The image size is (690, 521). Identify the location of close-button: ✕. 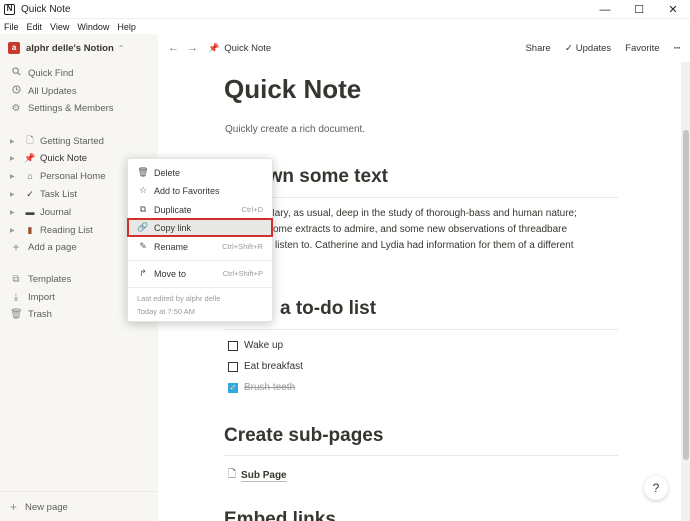
(673, 9).